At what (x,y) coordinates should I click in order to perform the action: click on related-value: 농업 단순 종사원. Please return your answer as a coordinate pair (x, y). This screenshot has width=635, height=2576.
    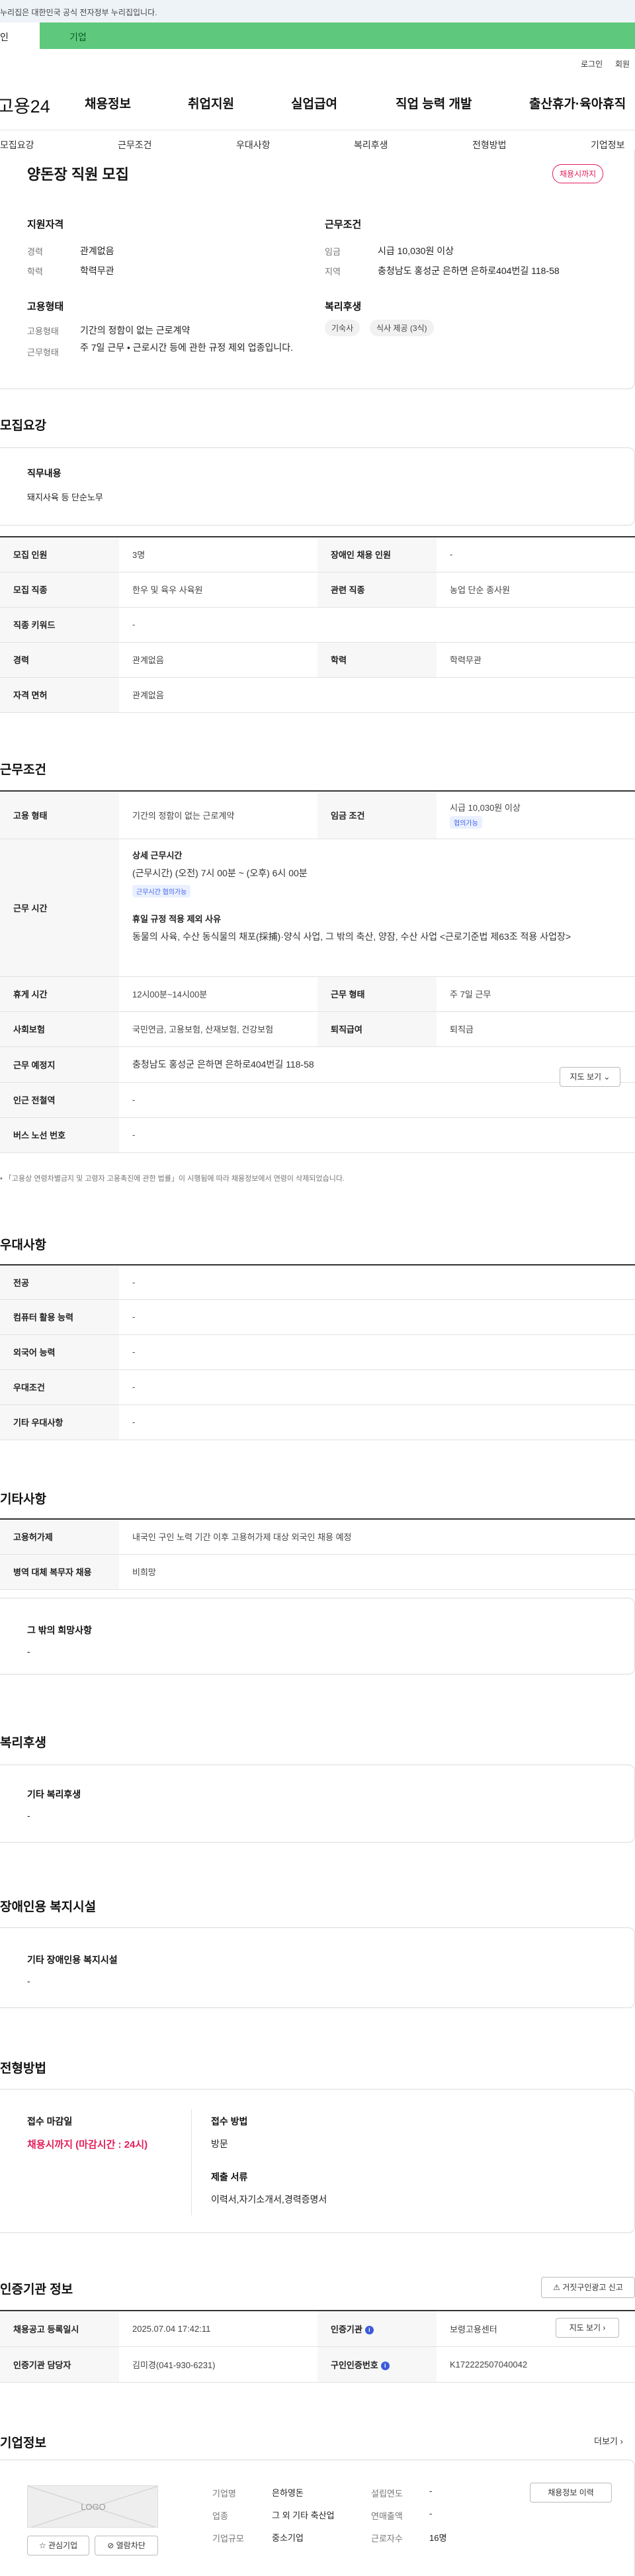
    Looking at the image, I should click on (536, 590).